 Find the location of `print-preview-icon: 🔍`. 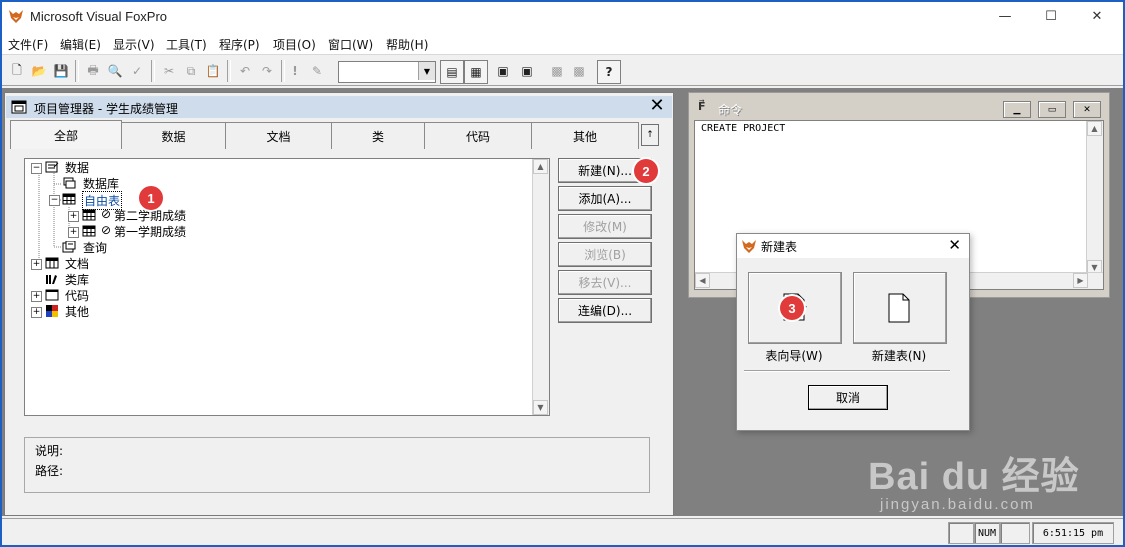

print-preview-icon: 🔍 is located at coordinates (115, 71).